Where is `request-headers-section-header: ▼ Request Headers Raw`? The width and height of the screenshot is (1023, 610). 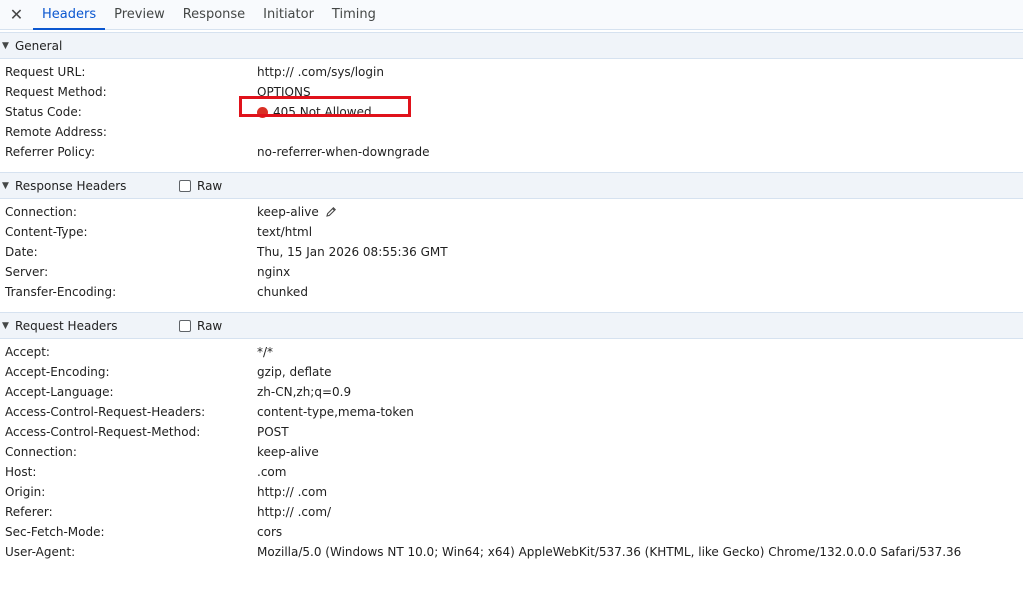
request-headers-section-header: ▼ Request Headers Raw is located at coordinates (511, 325).